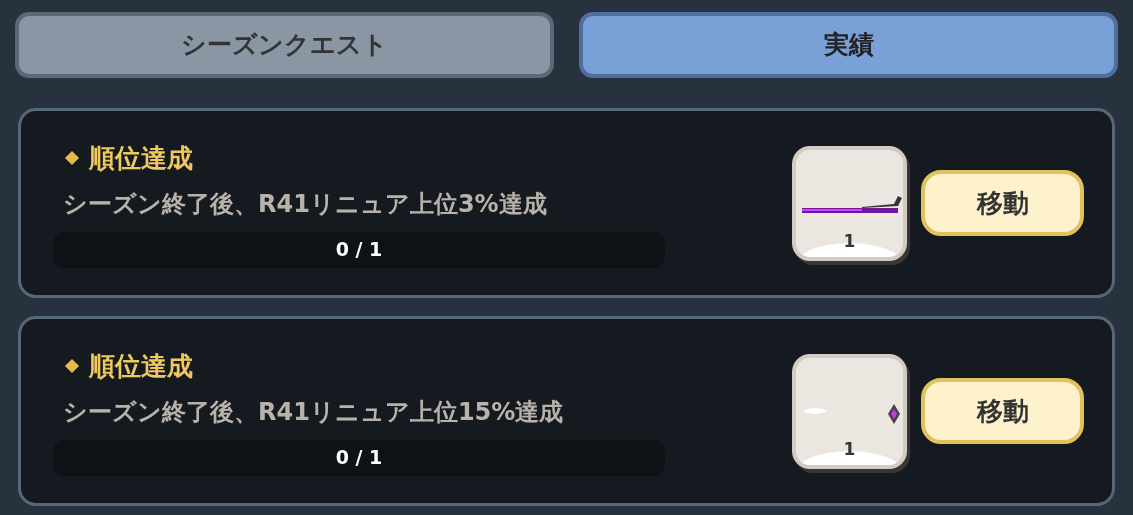  I want to click on quest-description: シーズン終了後、R41リニュア上位3%達成, so click(305, 204).